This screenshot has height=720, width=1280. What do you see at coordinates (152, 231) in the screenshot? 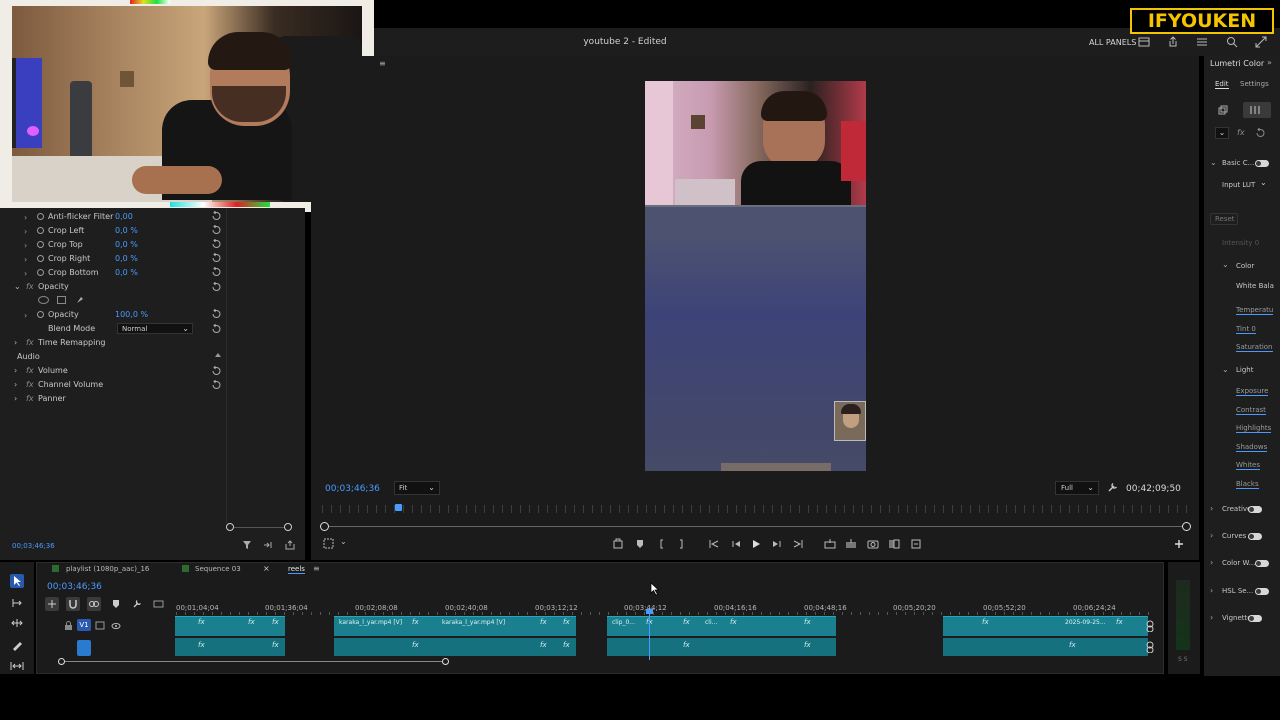
I see `effect-row-crop-left: › Crop Left 0,0 %` at bounding box center [152, 231].